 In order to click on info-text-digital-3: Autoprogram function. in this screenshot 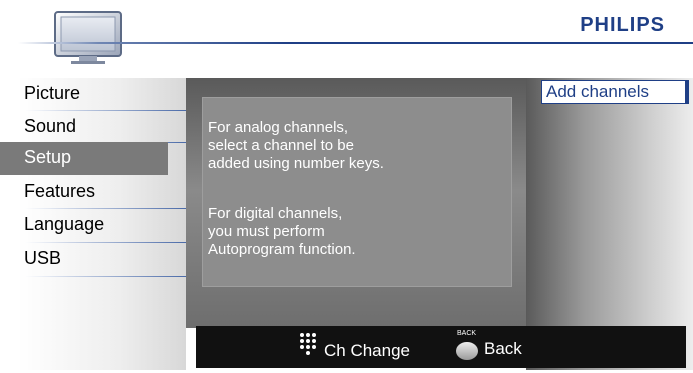, I will do `click(282, 249)`.